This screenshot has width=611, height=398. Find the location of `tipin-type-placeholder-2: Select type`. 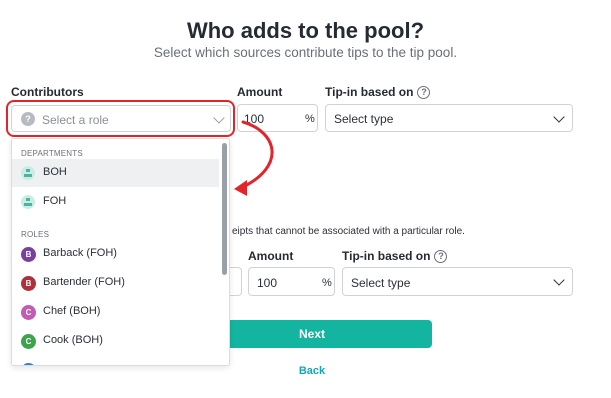

tipin-type-placeholder-2: Select type is located at coordinates (381, 283).